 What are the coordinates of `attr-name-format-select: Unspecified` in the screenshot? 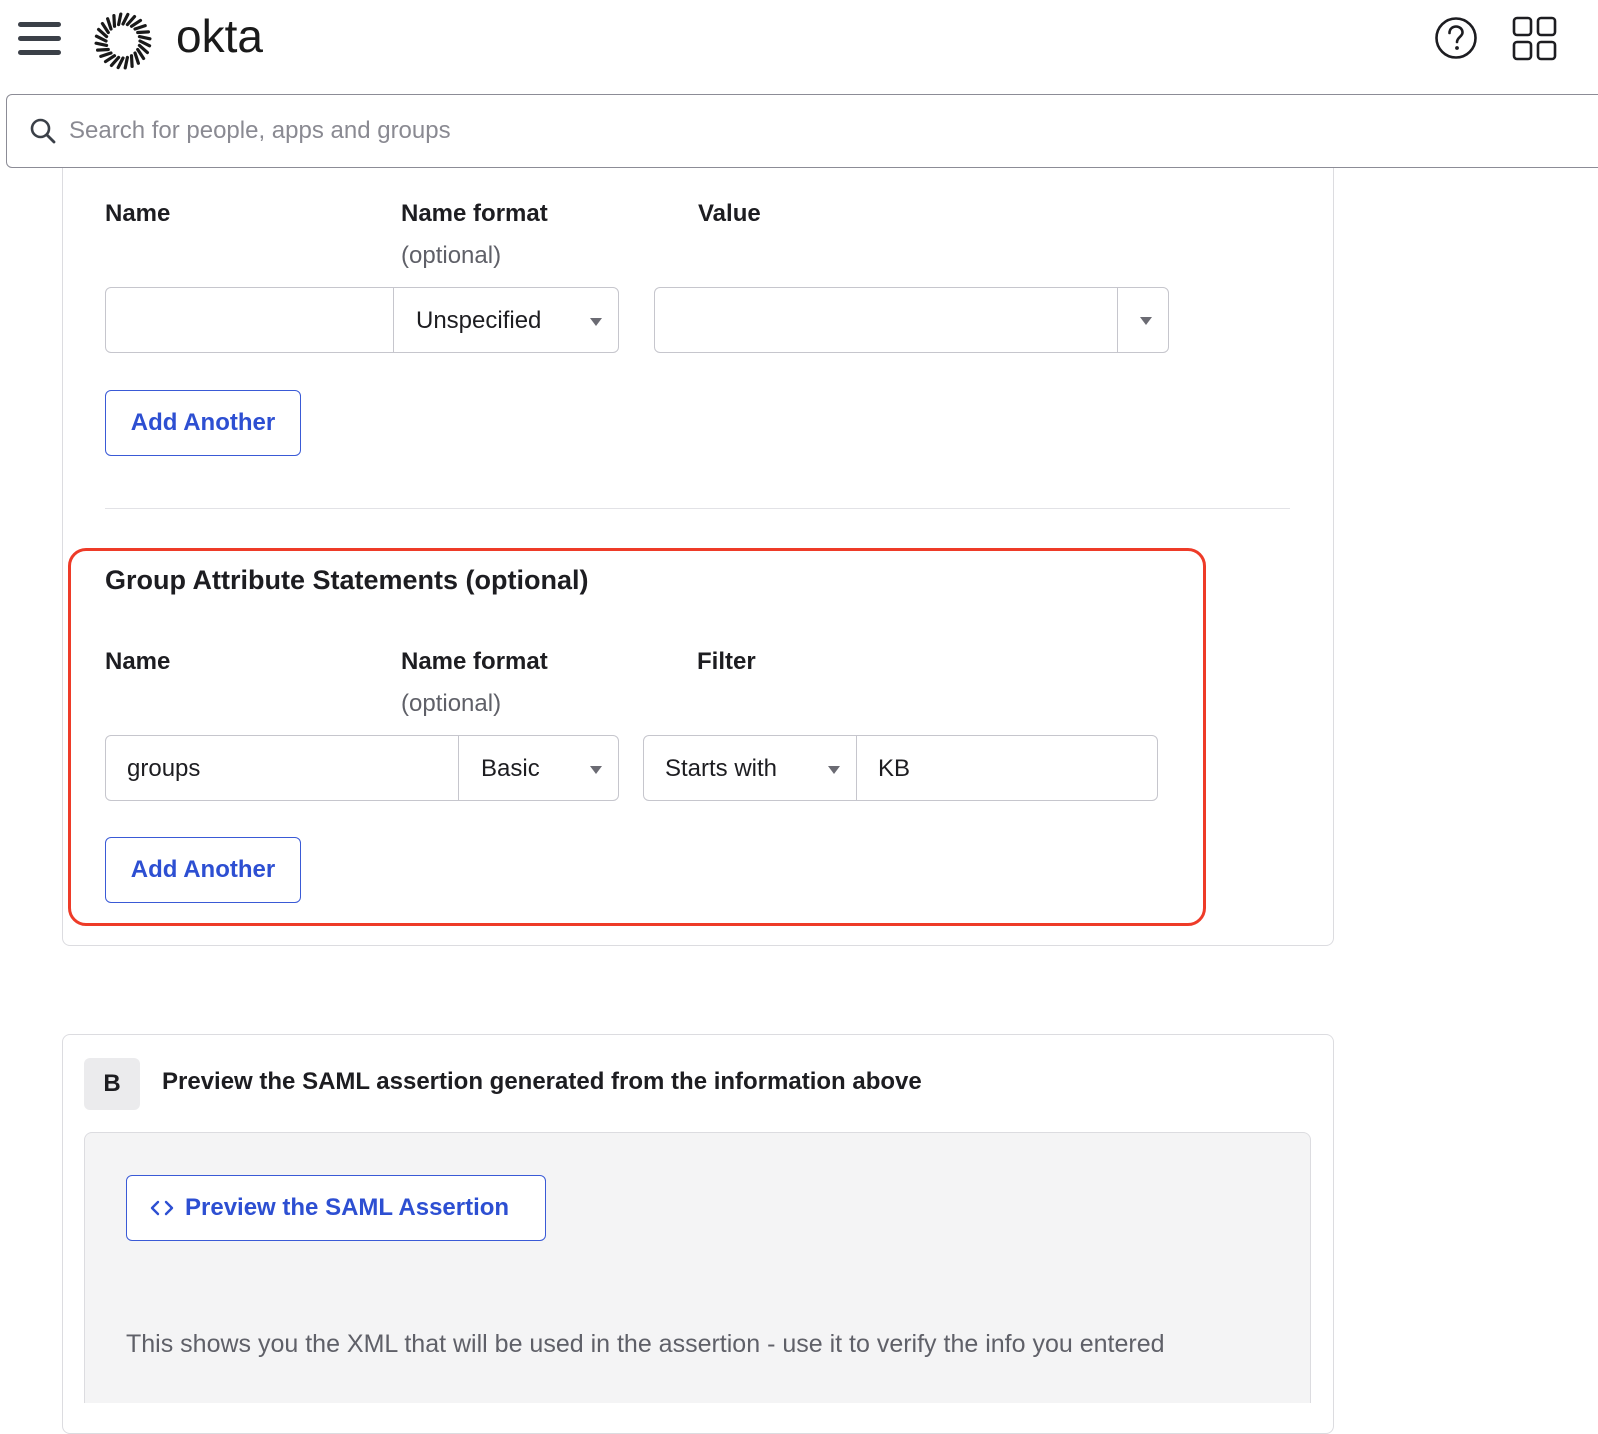 It's located at (506, 320).